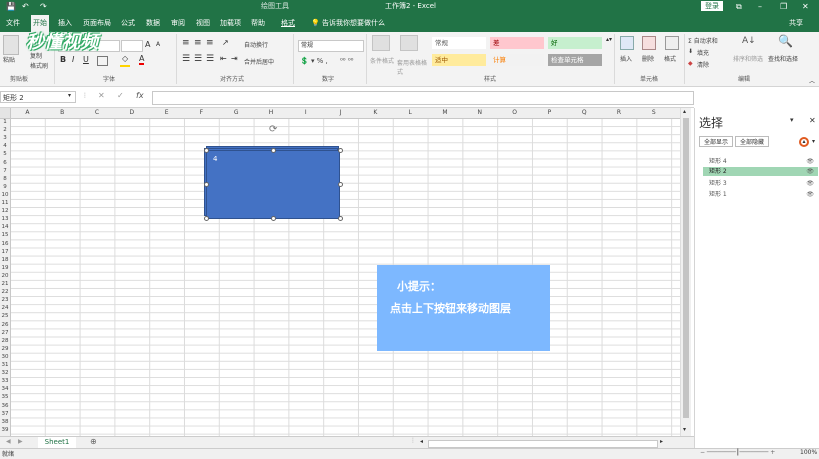 The image size is (819, 459). Describe the element at coordinates (609, 39) in the screenshot. I see `styles-scroll-icon: ▴▾` at that location.